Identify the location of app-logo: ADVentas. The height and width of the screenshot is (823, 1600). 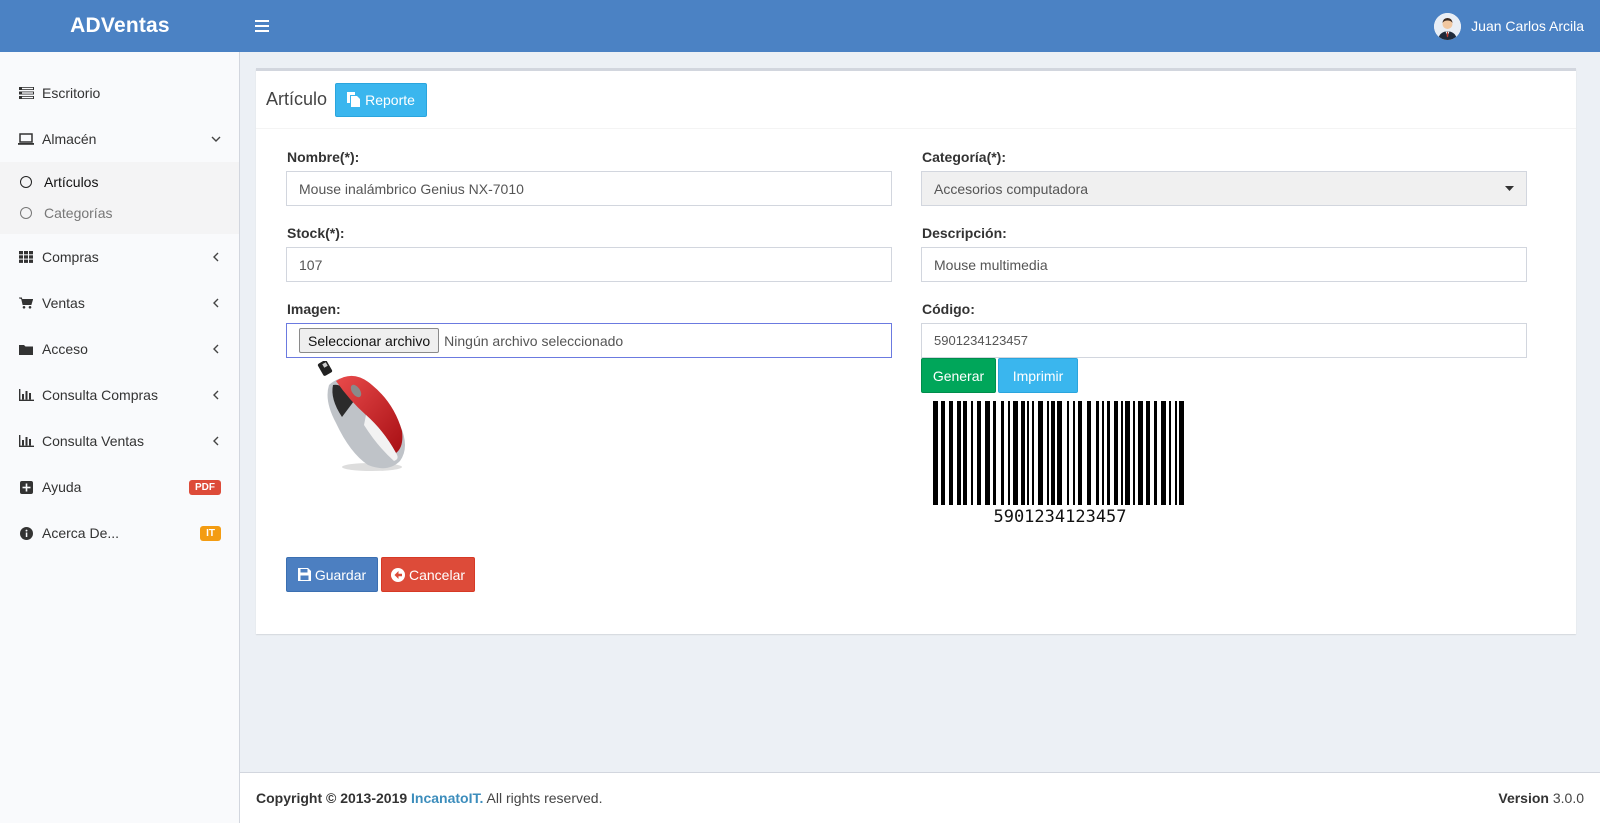
(120, 26).